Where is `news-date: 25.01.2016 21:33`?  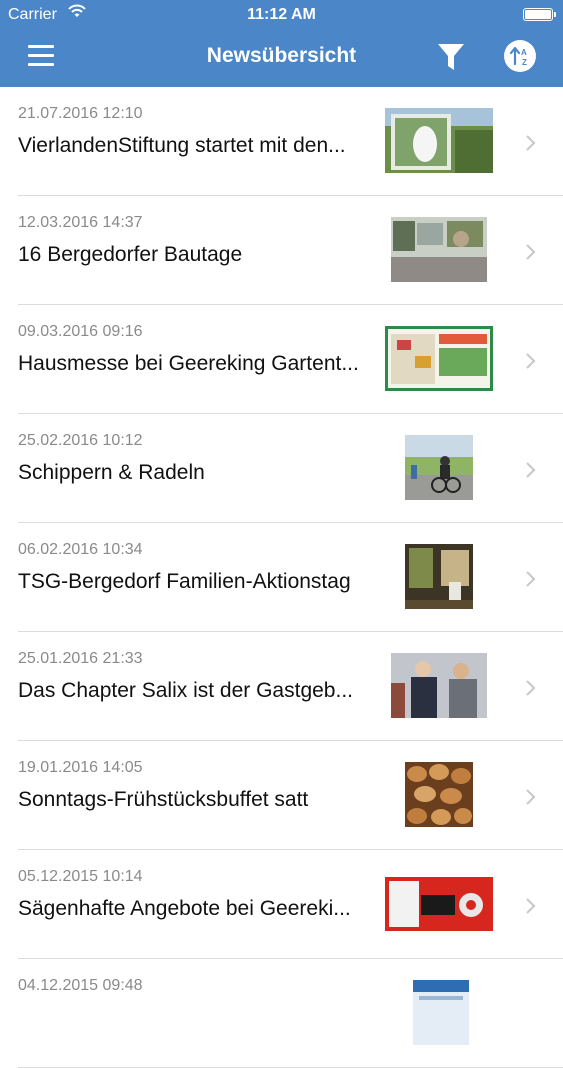
news-date: 25.01.2016 21:33 is located at coordinates (80, 658).